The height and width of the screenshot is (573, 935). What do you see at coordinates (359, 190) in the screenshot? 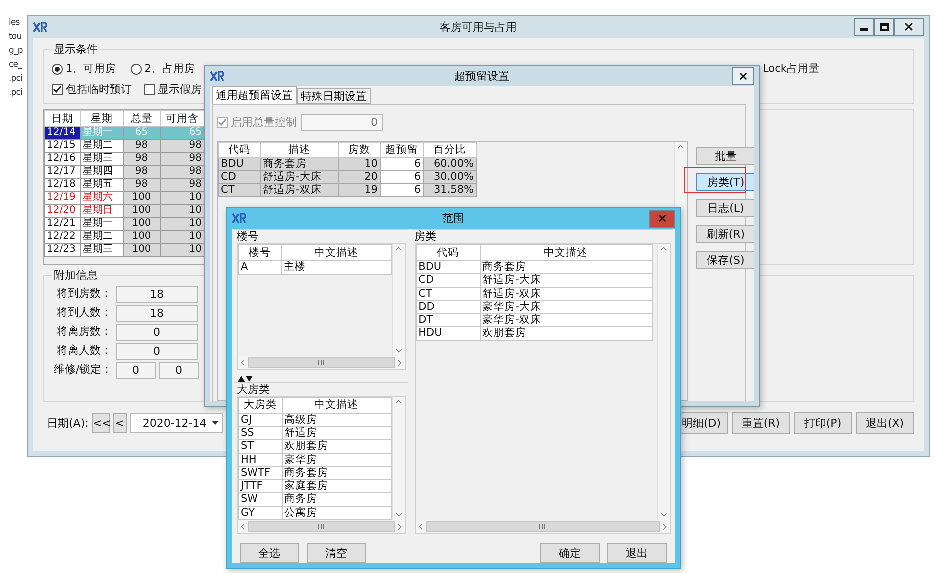
I see `table-cell: 19` at bounding box center [359, 190].